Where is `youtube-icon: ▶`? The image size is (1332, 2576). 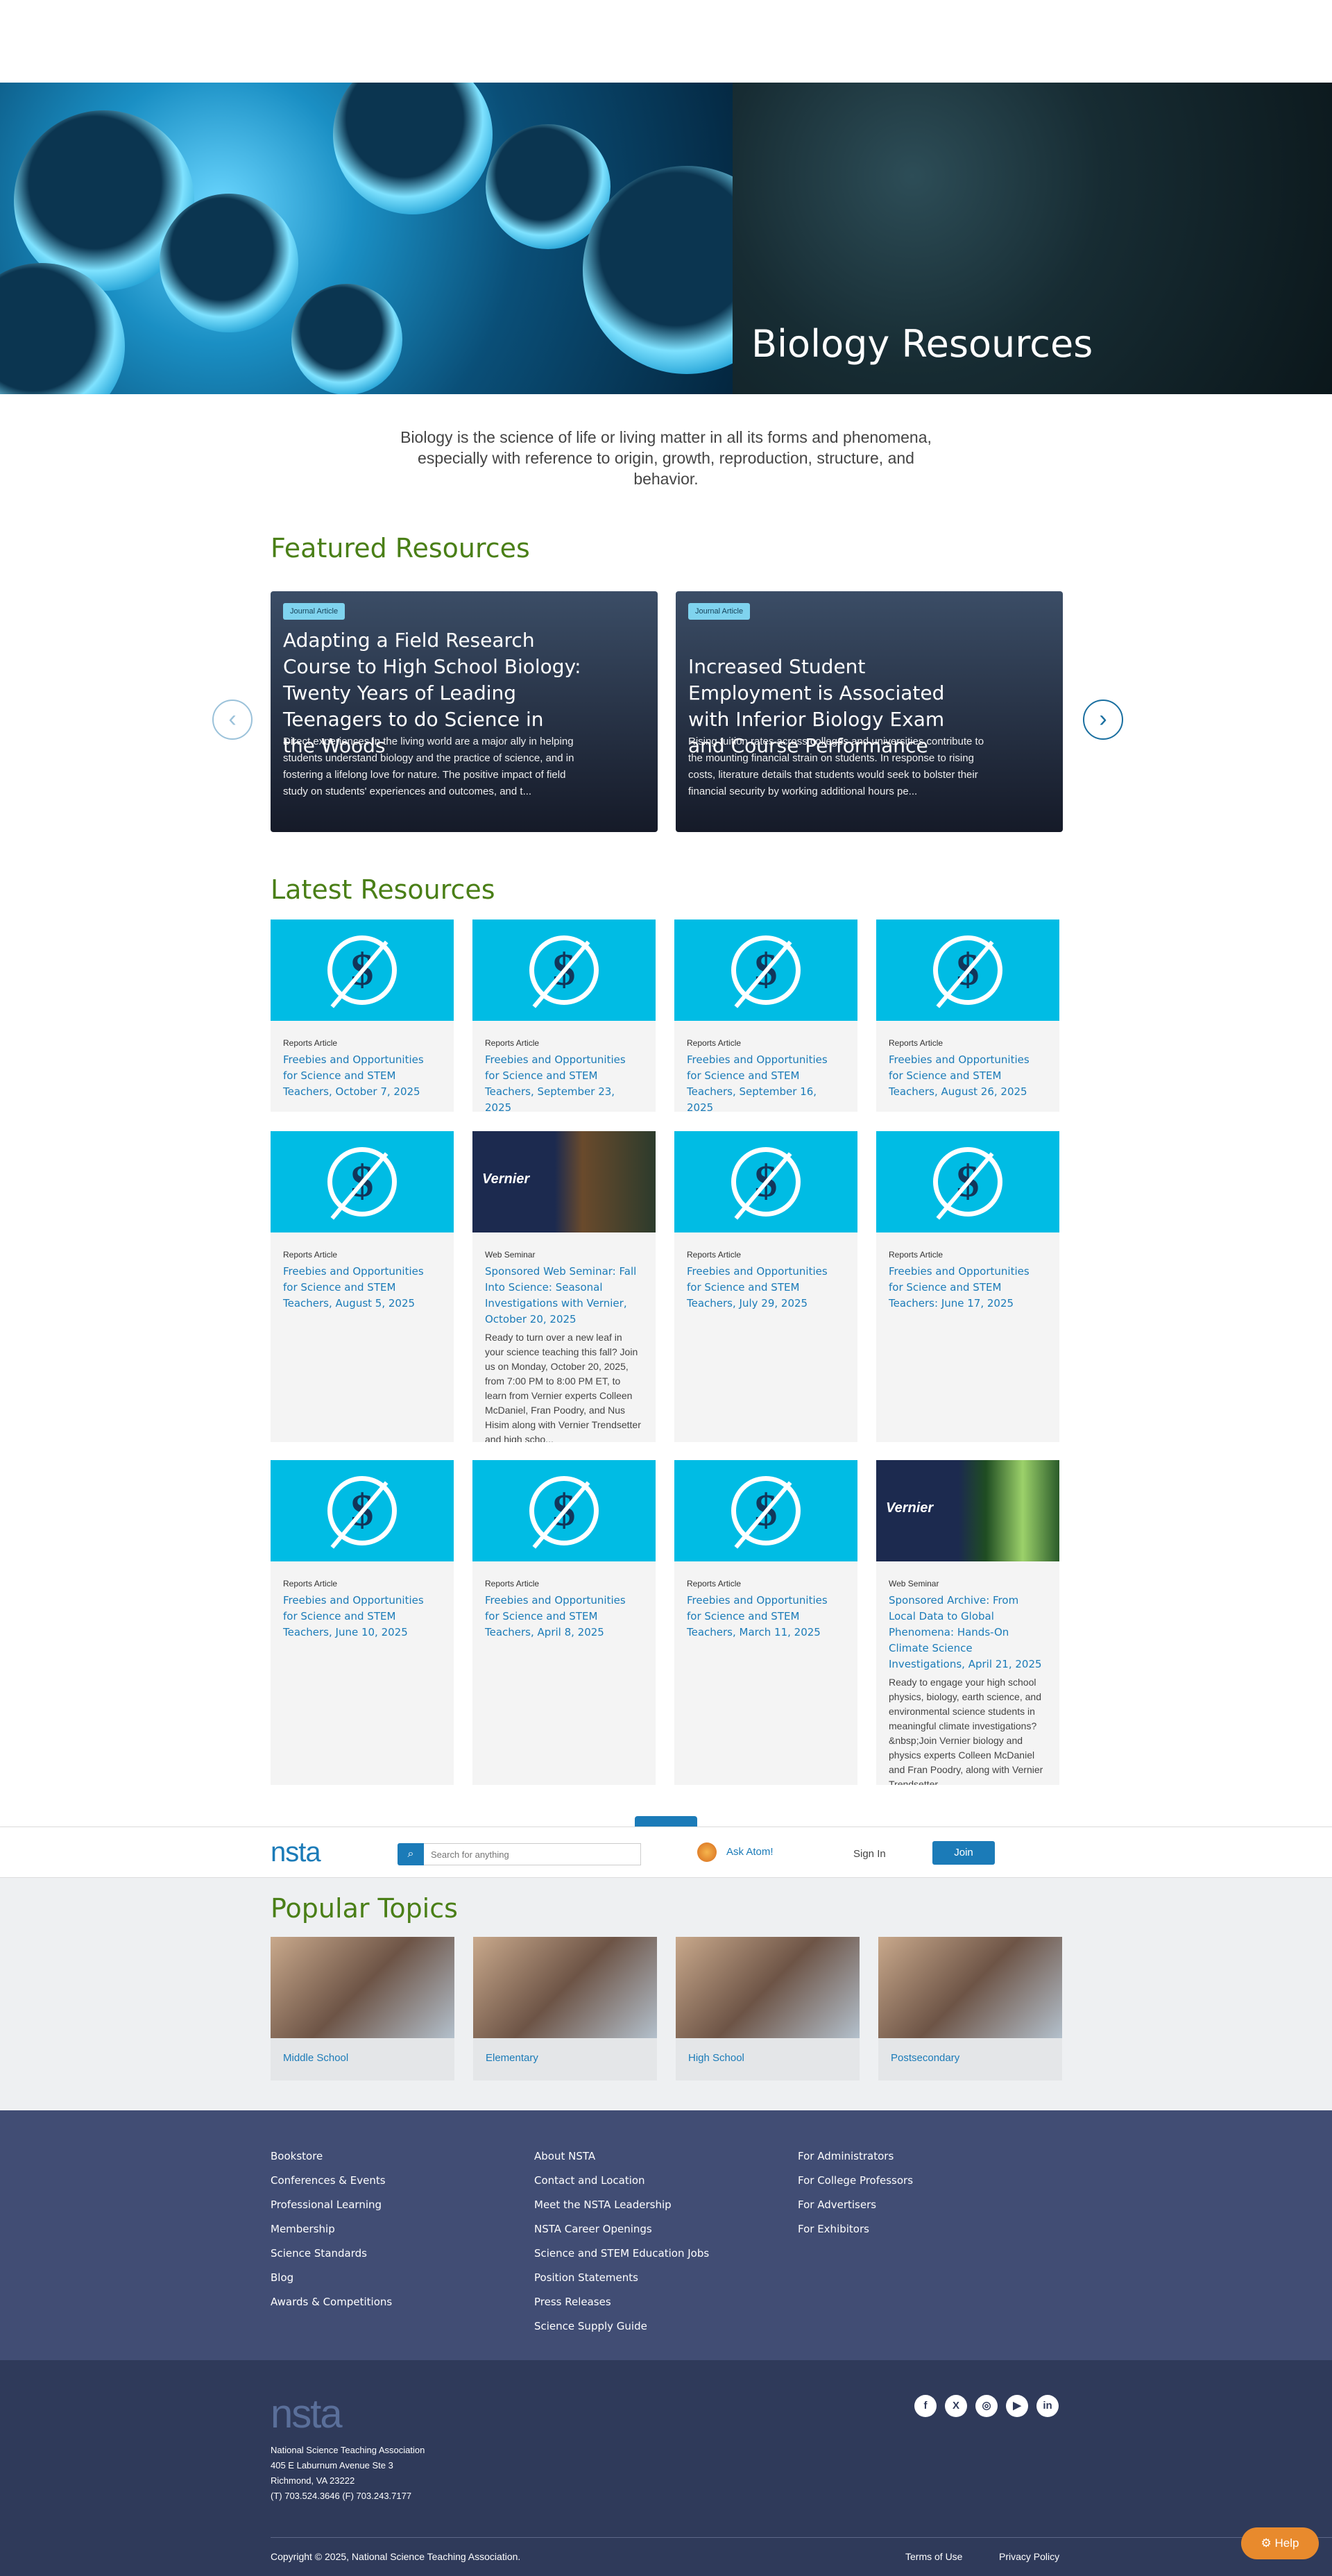 youtube-icon: ▶ is located at coordinates (1017, 2406).